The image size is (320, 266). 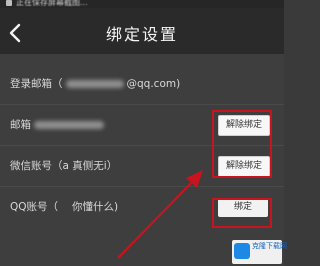 What do you see at coordinates (160, 214) in the screenshot?
I see `annotation-arrow` at bounding box center [160, 214].